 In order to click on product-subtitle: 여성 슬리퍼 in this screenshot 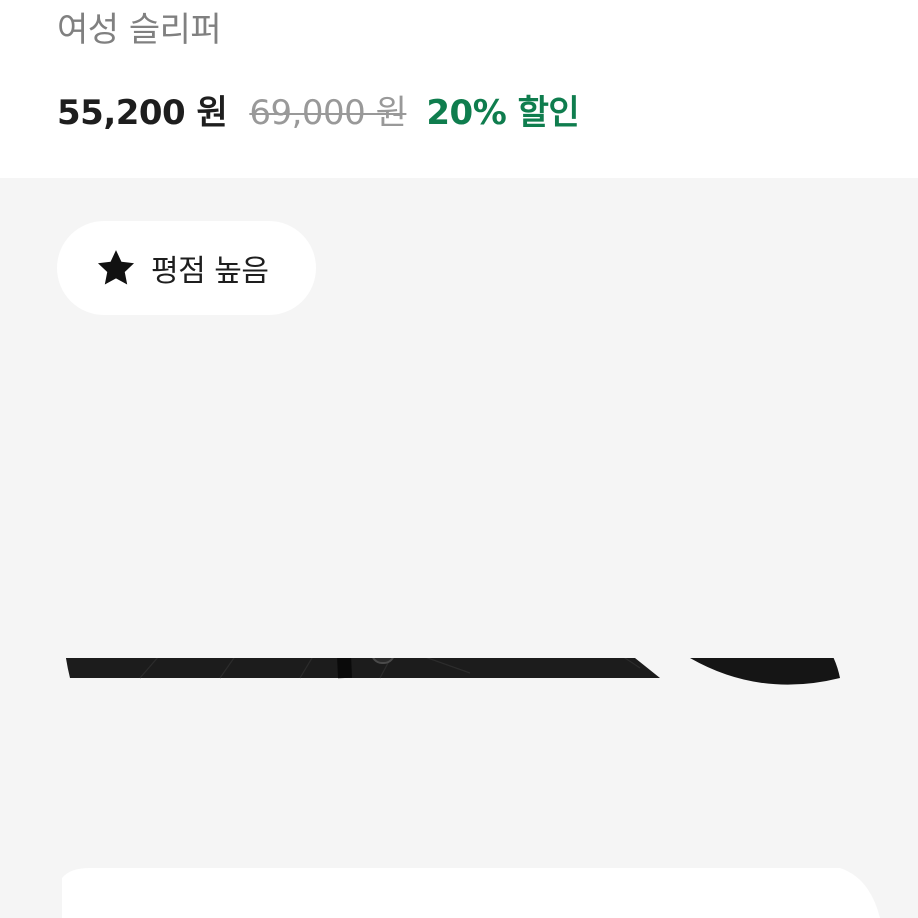, I will do `click(139, 30)`.